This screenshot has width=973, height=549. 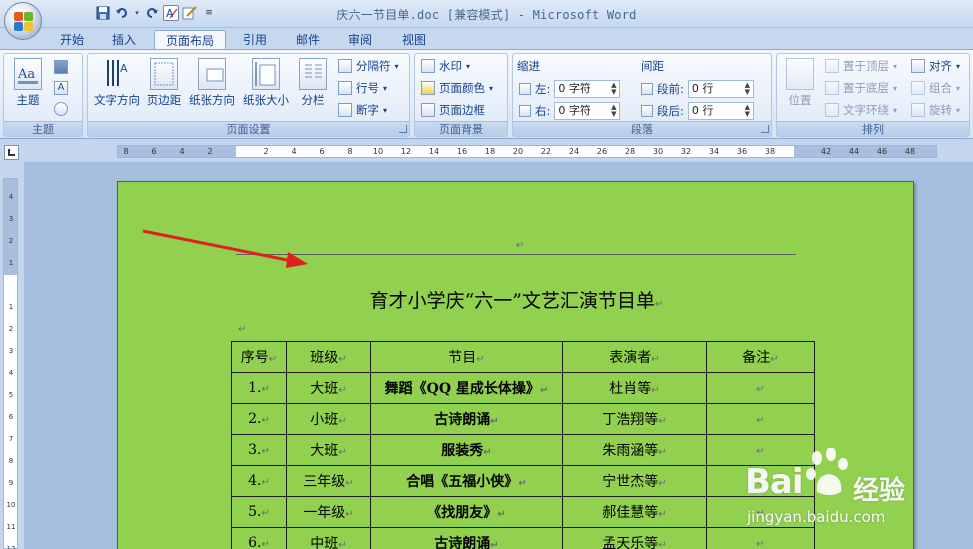 I want to click on ruler-tick-label: 18, so click(x=490, y=151).